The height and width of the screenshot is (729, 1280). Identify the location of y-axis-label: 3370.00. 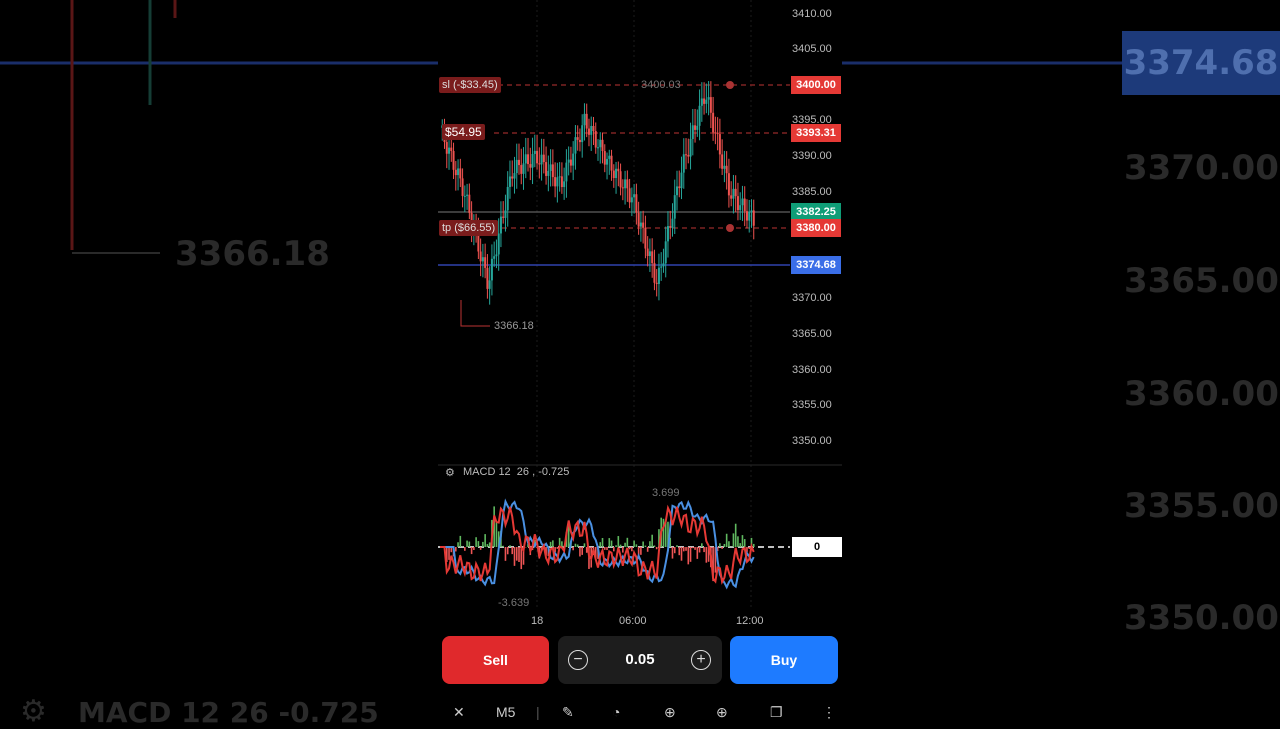
(812, 298).